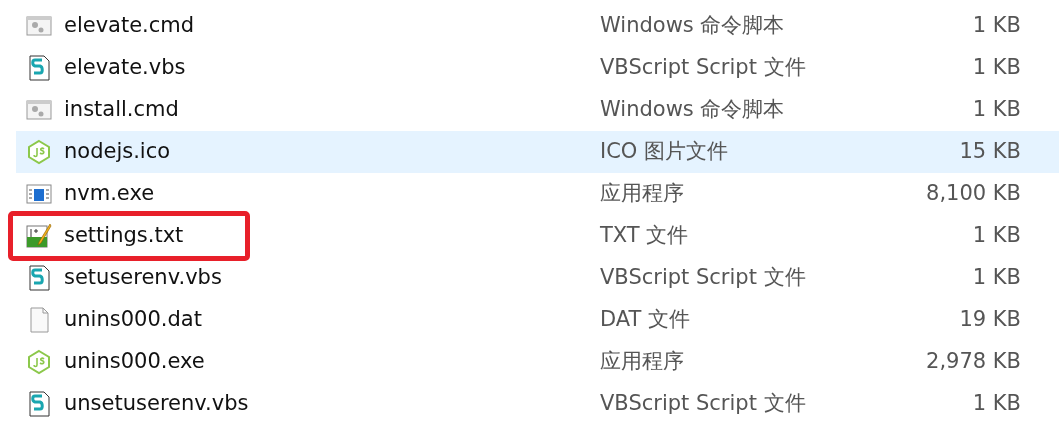 This screenshot has width=1059, height=446. Describe the element at coordinates (109, 193) in the screenshot. I see `file-name: nvm.exe` at that location.